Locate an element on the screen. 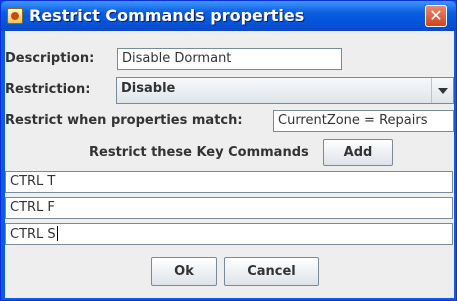 The width and height of the screenshot is (457, 301). close-icon: ✕ is located at coordinates (436, 15).